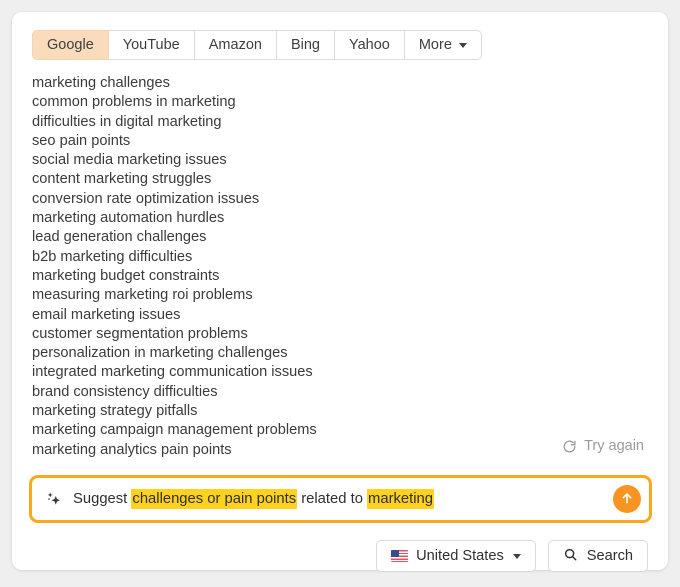 The width and height of the screenshot is (680, 587). I want to click on tab-label: Bing, so click(305, 45).